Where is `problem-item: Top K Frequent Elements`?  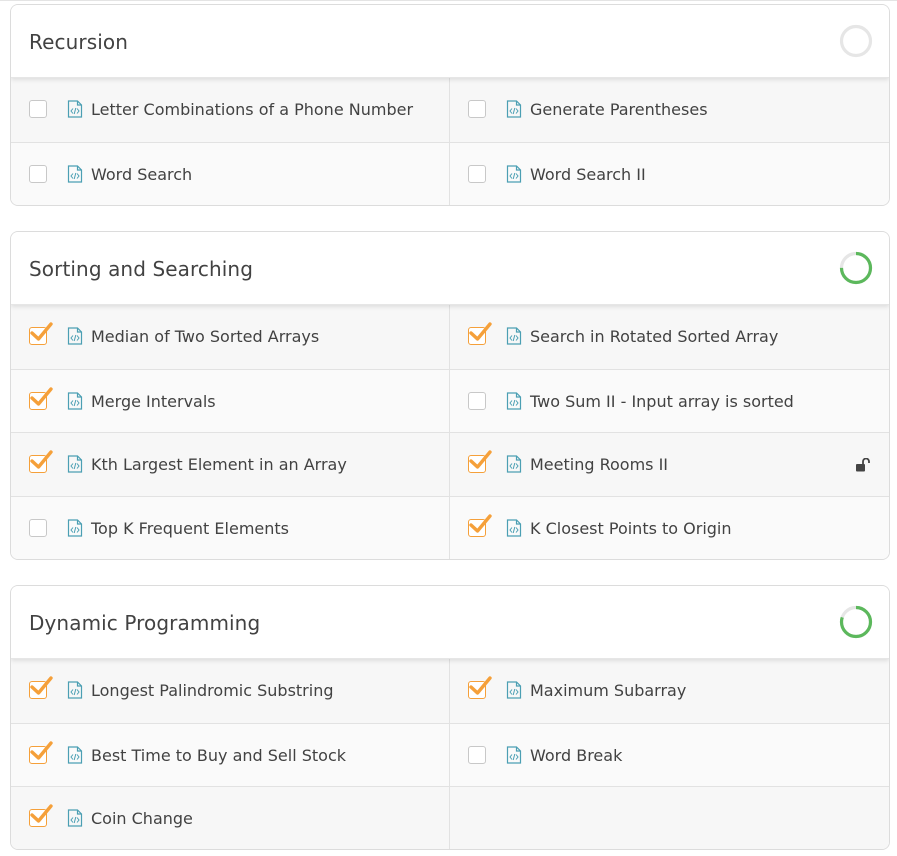 problem-item: Top K Frequent Elements is located at coordinates (230, 527).